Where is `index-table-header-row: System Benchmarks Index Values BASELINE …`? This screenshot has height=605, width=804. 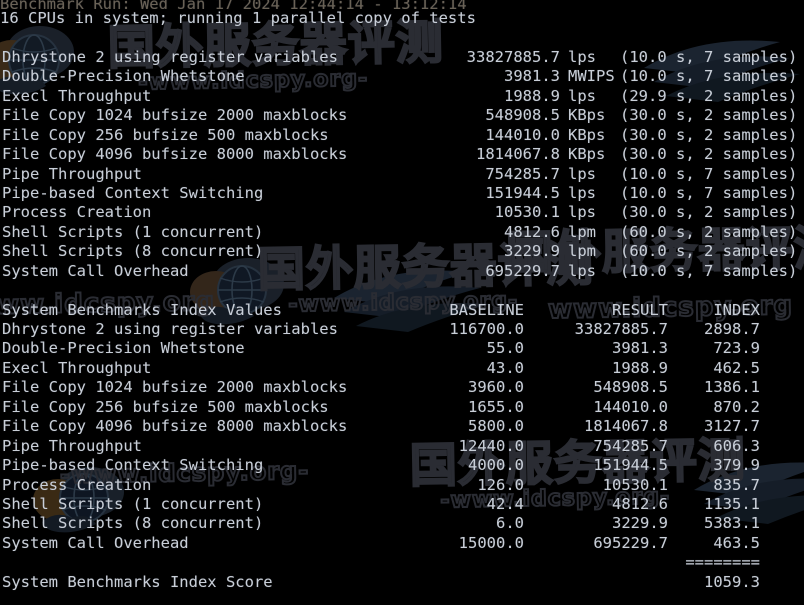 index-table-header-row: System Benchmarks Index Values BASELINE … is located at coordinates (402, 310).